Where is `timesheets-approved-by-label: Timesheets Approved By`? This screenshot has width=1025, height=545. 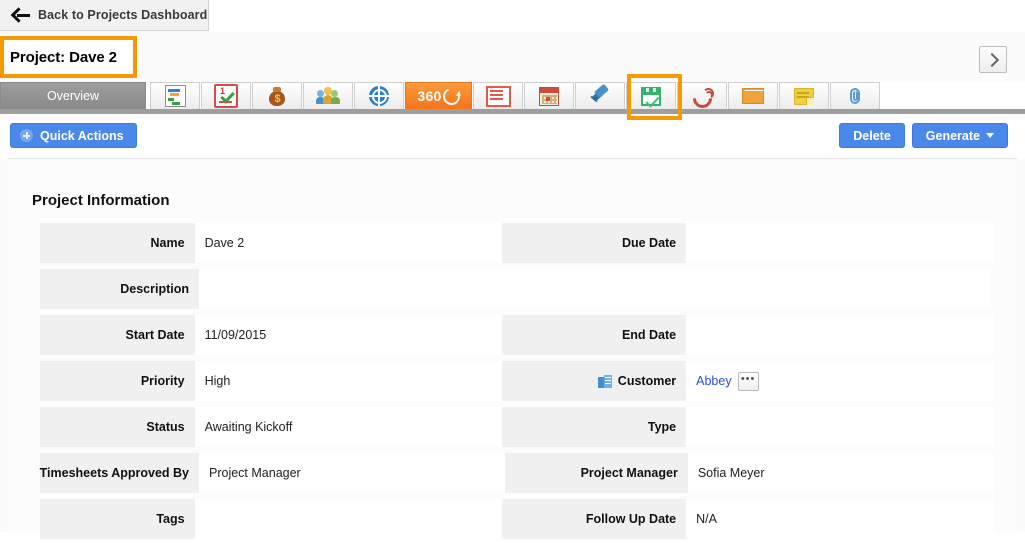 timesheets-approved-by-label: Timesheets Approved By is located at coordinates (119, 473).